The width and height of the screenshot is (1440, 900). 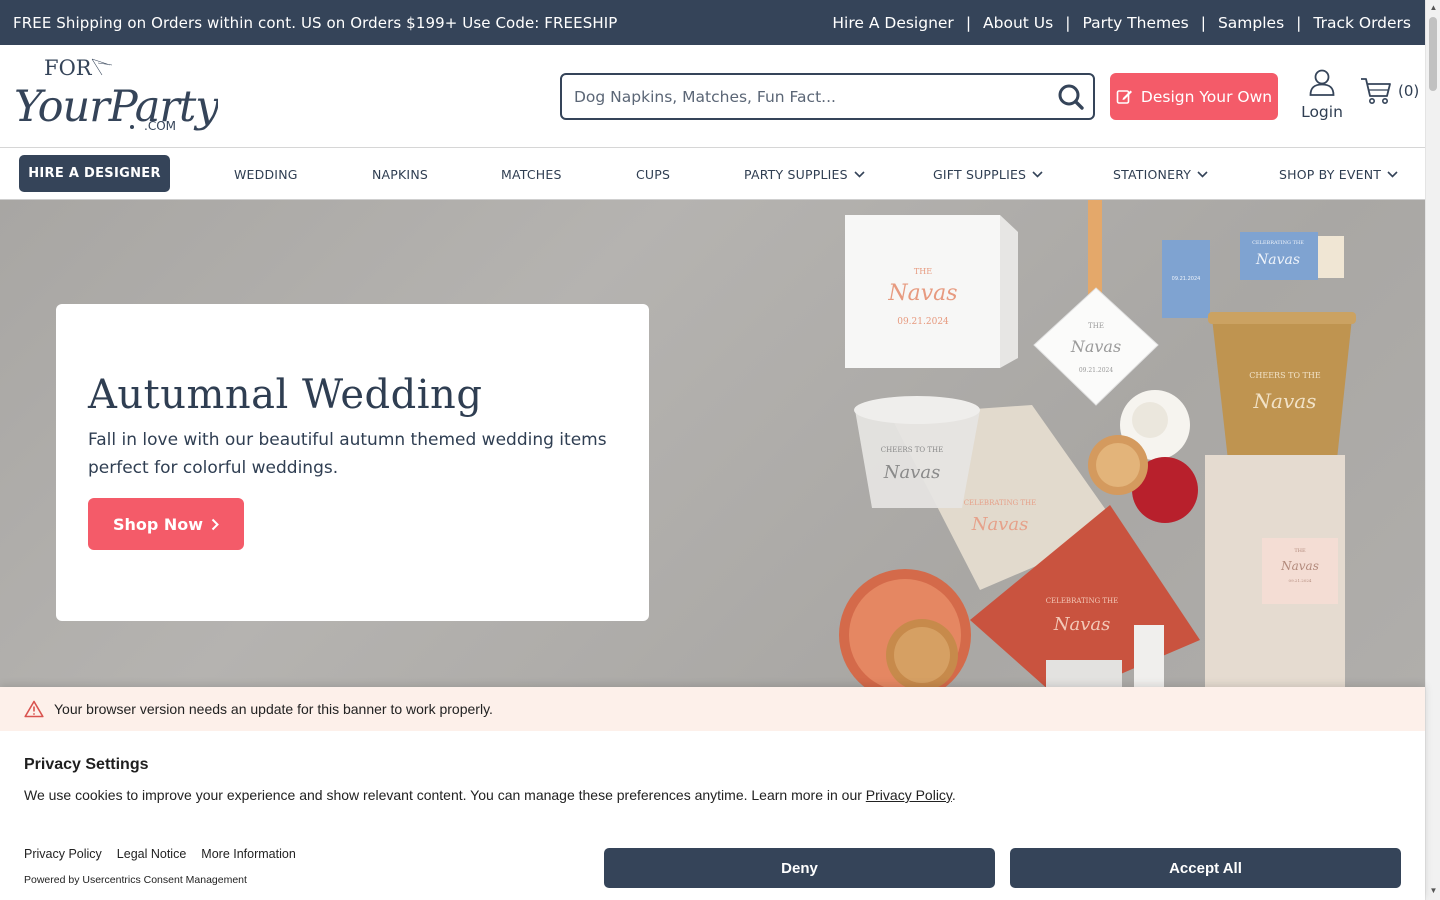 I want to click on login-button: Login, so click(x=1322, y=95).